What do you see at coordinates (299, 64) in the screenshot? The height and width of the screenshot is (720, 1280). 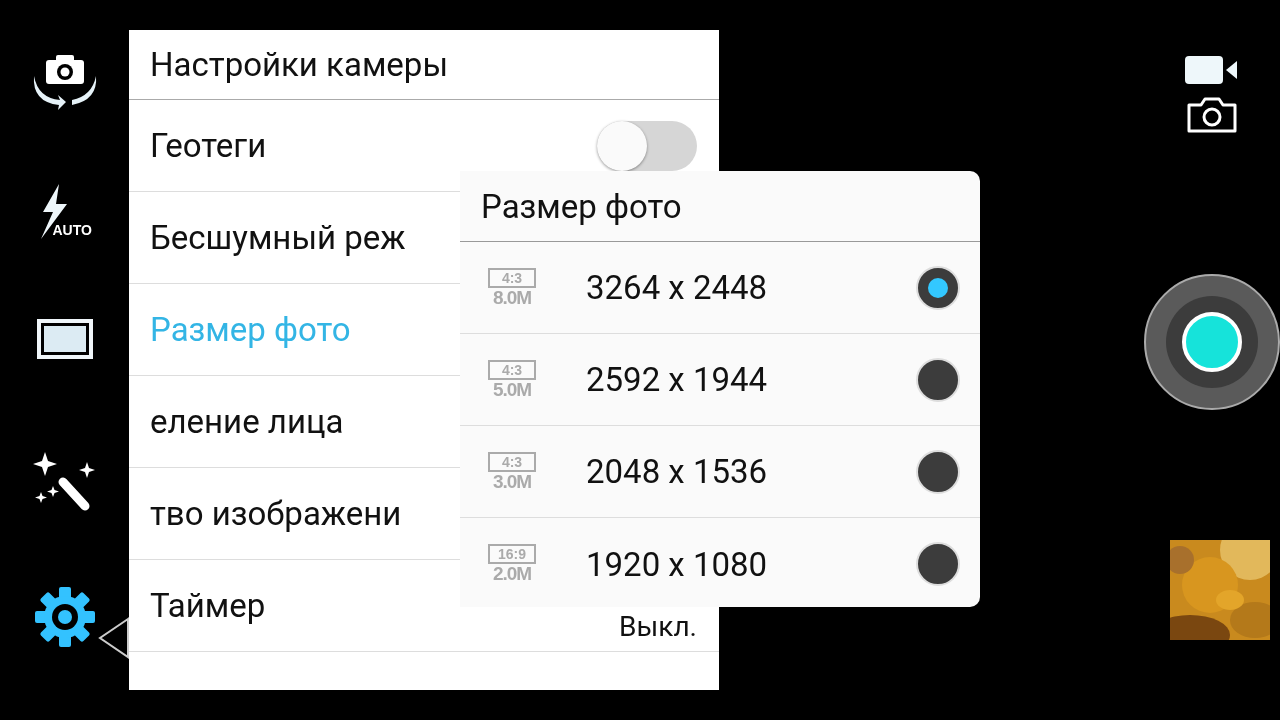 I see `panel-title: Настройки камеры` at bounding box center [299, 64].